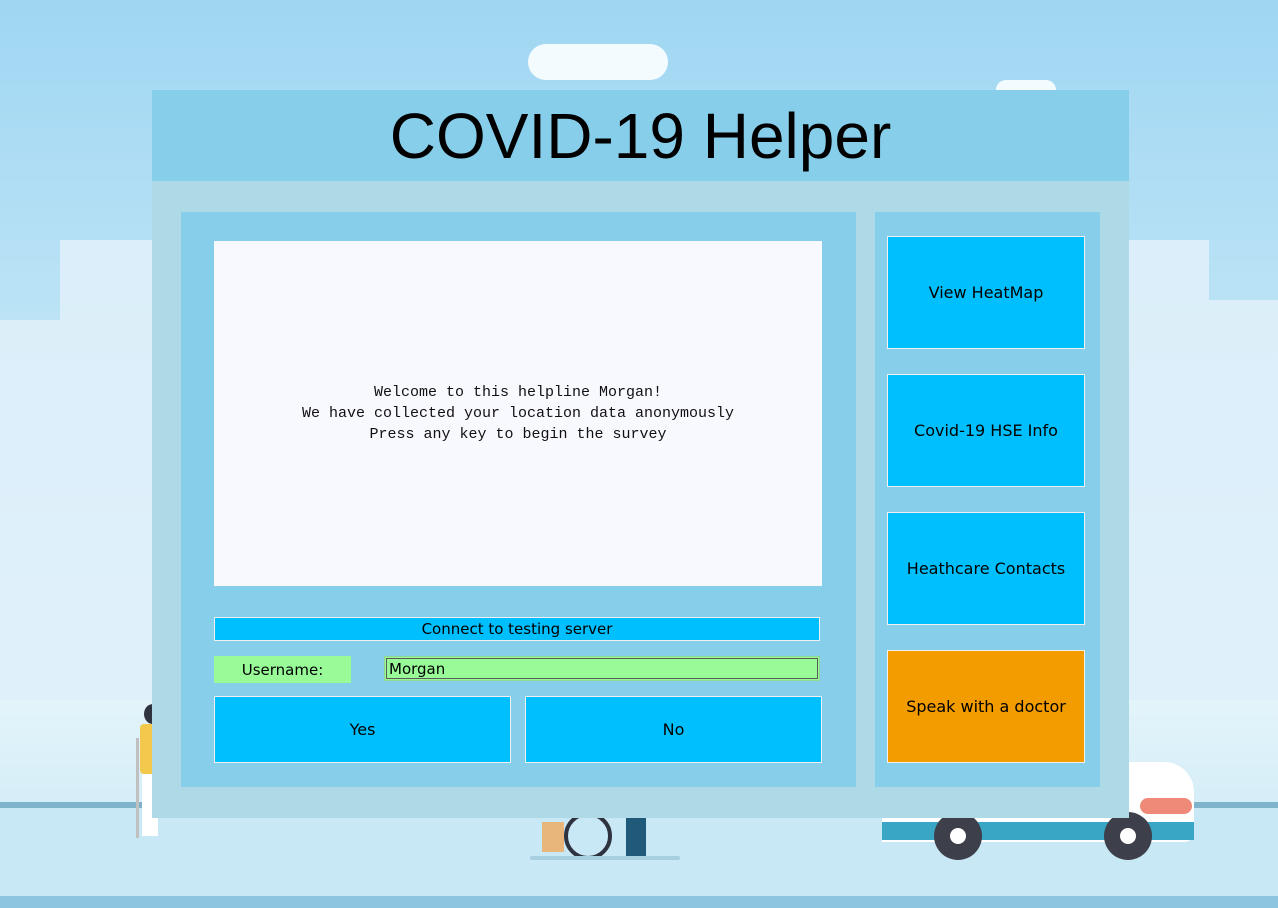 The image size is (1278, 908). What do you see at coordinates (517, 629) in the screenshot?
I see `connect-server-button: Connect to testing server` at bounding box center [517, 629].